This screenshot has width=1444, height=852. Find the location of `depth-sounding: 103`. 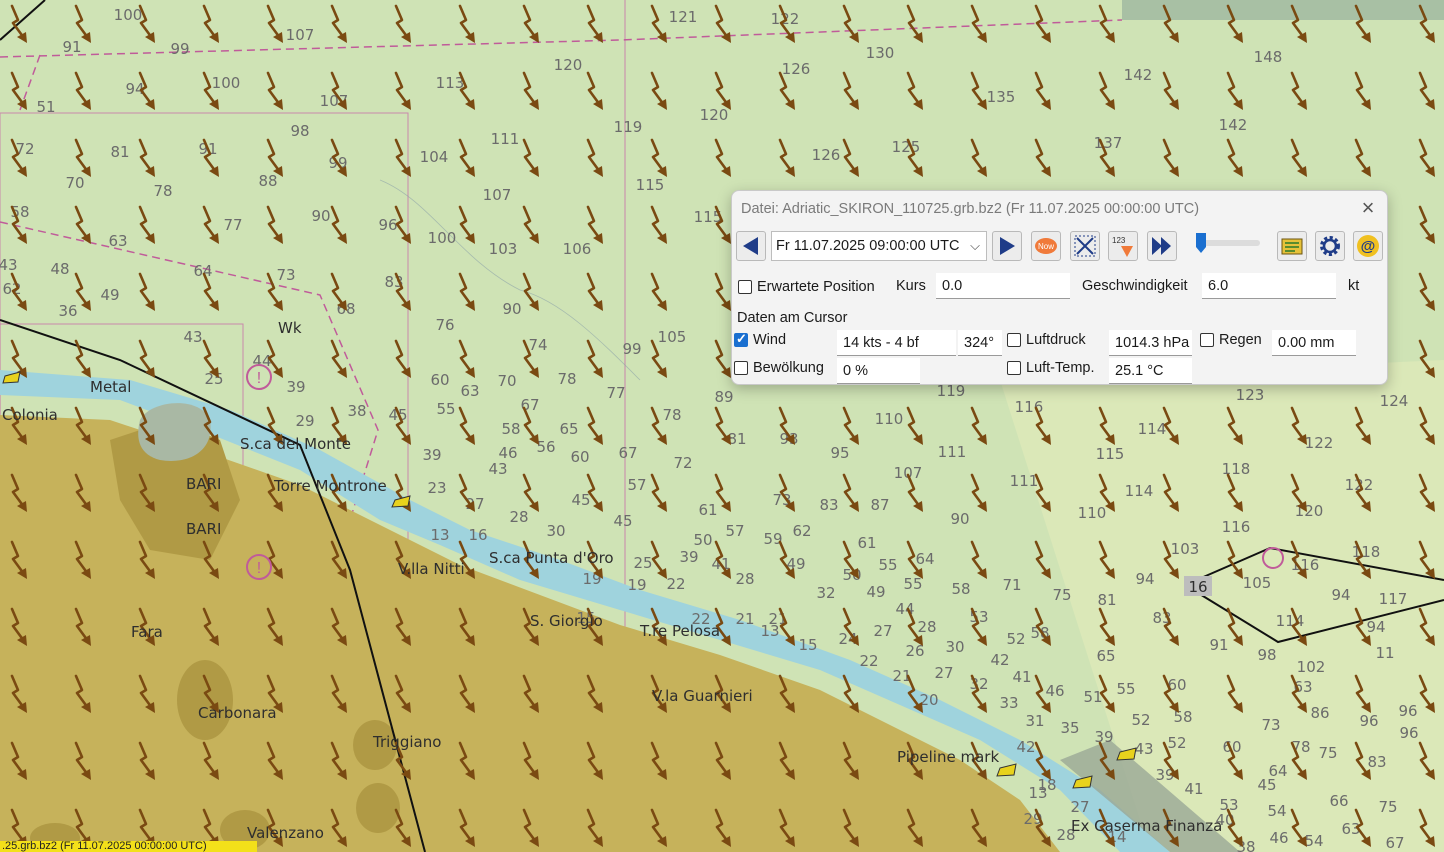

depth-sounding: 103 is located at coordinates (503, 249).